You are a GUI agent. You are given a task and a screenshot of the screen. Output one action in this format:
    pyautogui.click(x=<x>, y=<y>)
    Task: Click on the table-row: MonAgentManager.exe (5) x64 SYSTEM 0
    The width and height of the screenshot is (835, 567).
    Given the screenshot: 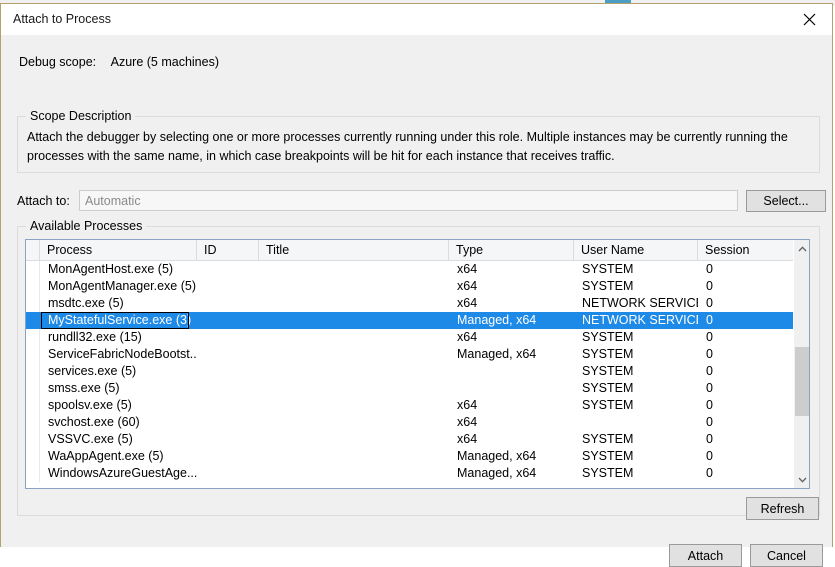 What is the action you would take?
    pyautogui.click(x=417, y=286)
    